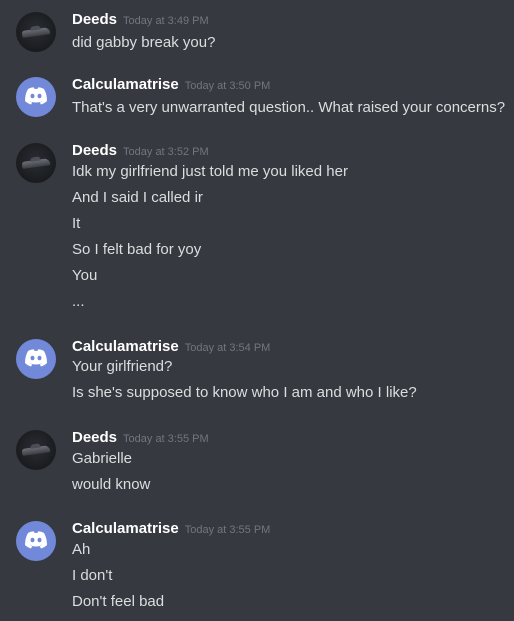  What do you see at coordinates (76, 223) in the screenshot?
I see `message-text: It` at bounding box center [76, 223].